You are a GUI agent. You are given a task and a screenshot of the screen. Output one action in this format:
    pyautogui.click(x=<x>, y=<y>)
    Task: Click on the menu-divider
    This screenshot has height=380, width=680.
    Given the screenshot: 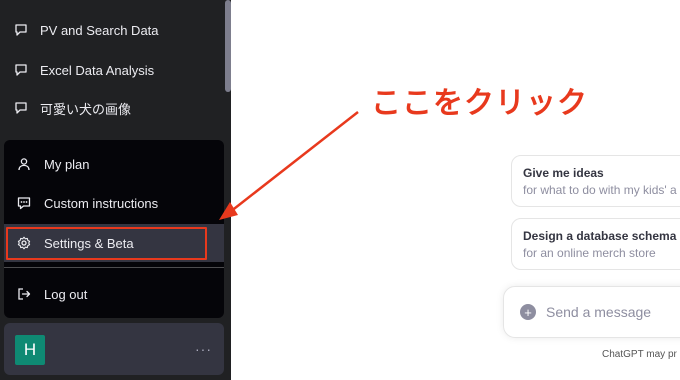 What is the action you would take?
    pyautogui.click(x=114, y=267)
    